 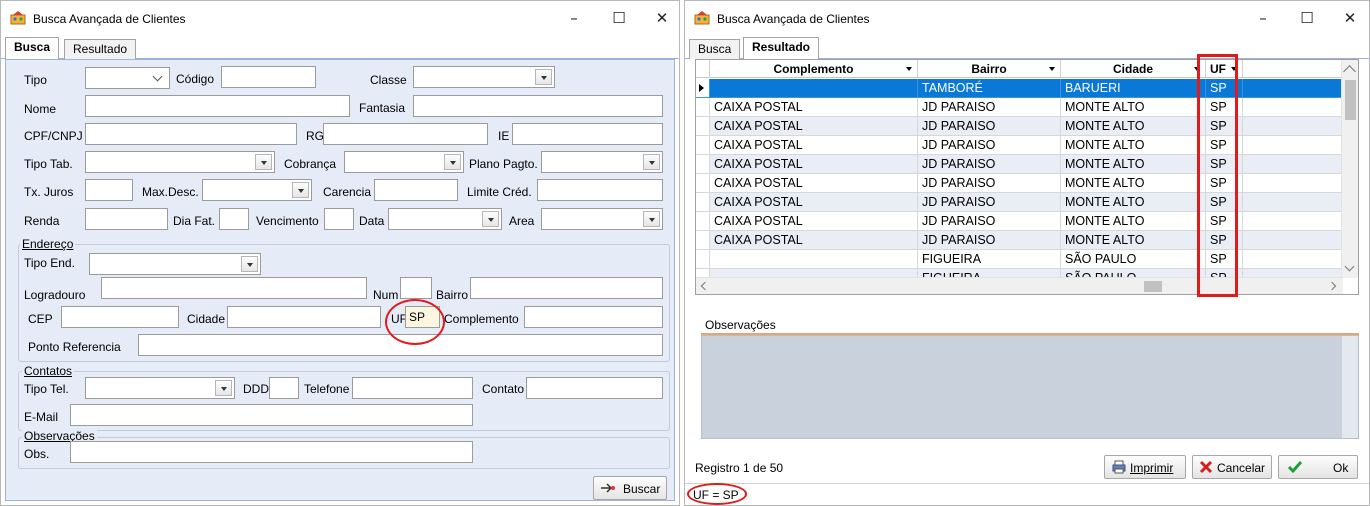 I want to click on tipo-tab-select, so click(x=180, y=162).